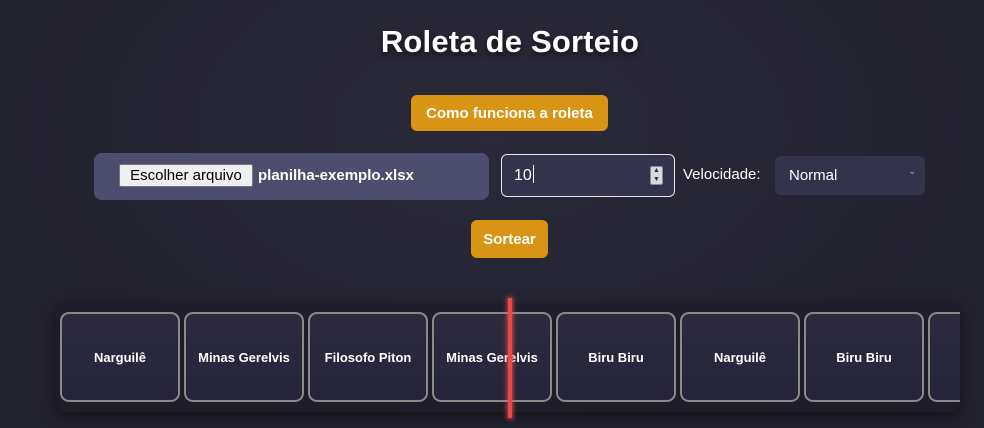 The image size is (984, 428). I want to click on roulette-card, so click(944, 357).